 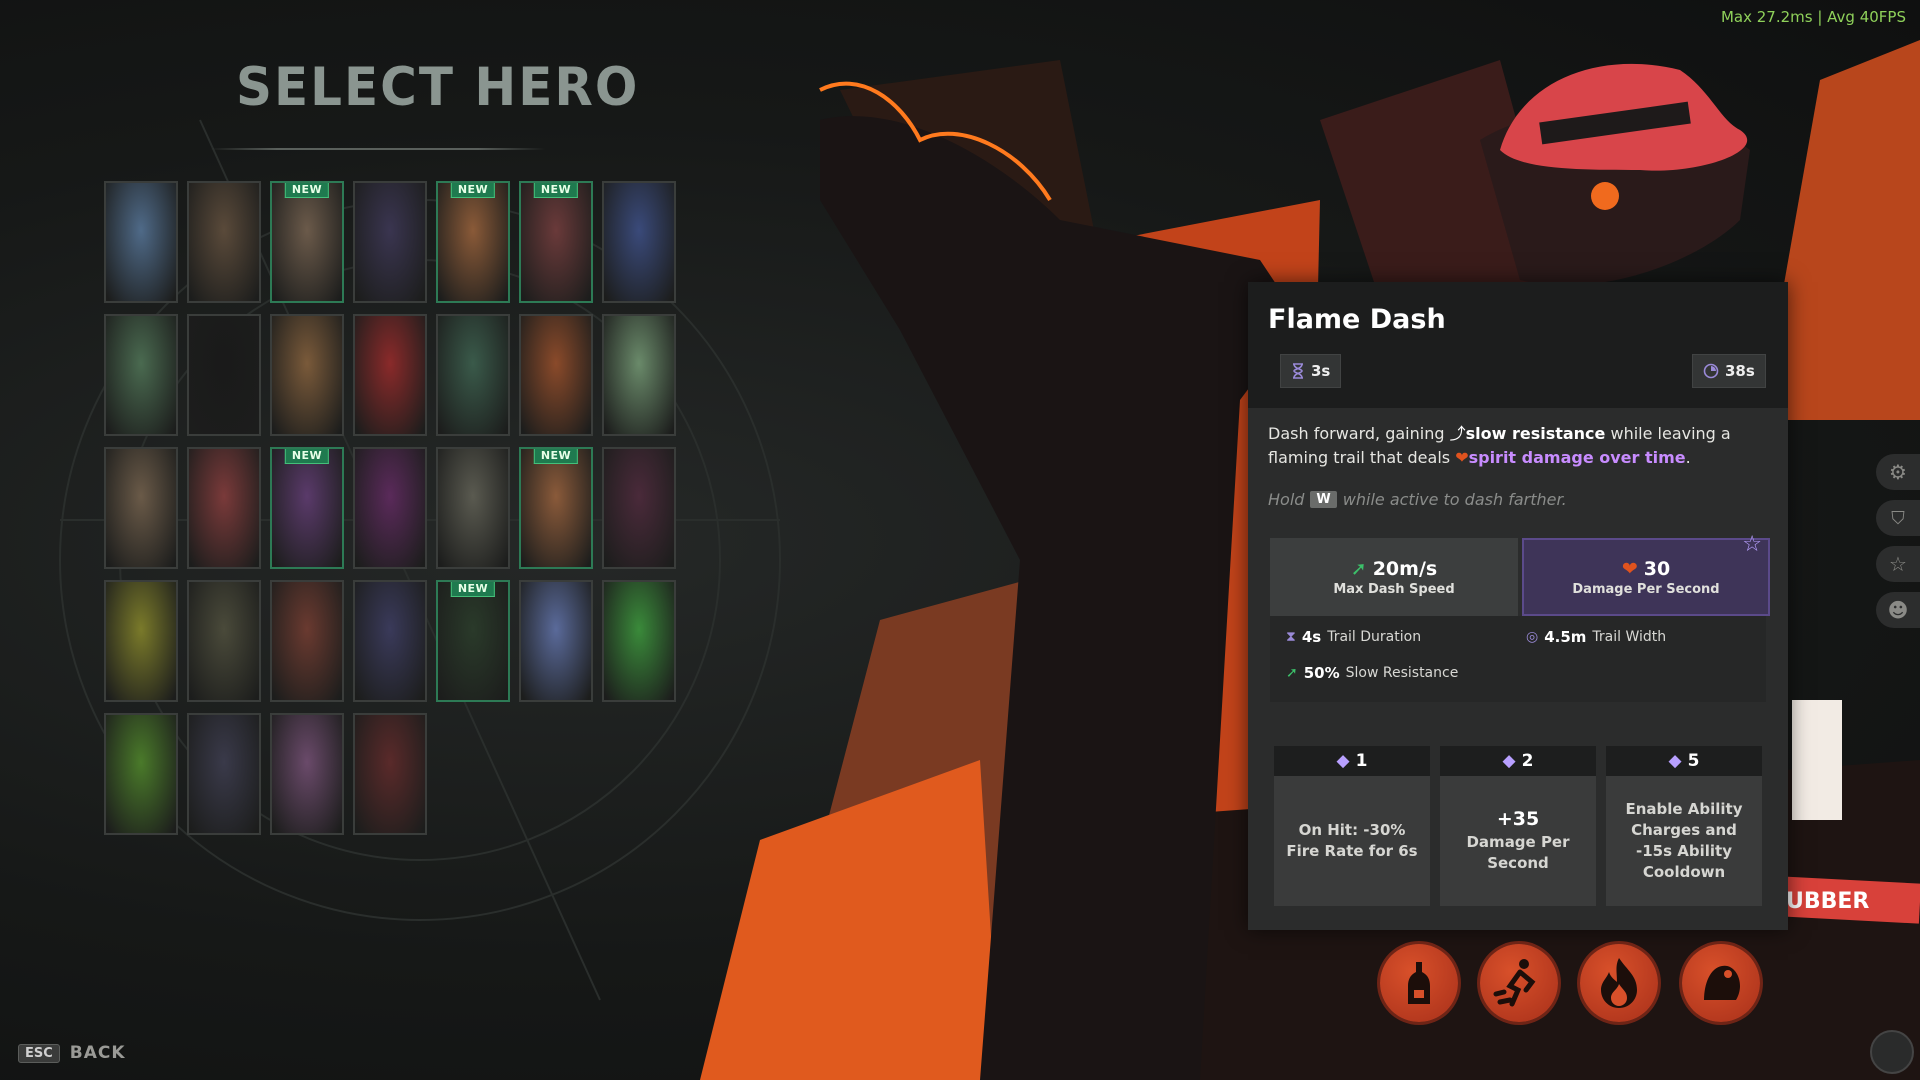 I want to click on side-button-shield: ⛉, so click(x=1898, y=518).